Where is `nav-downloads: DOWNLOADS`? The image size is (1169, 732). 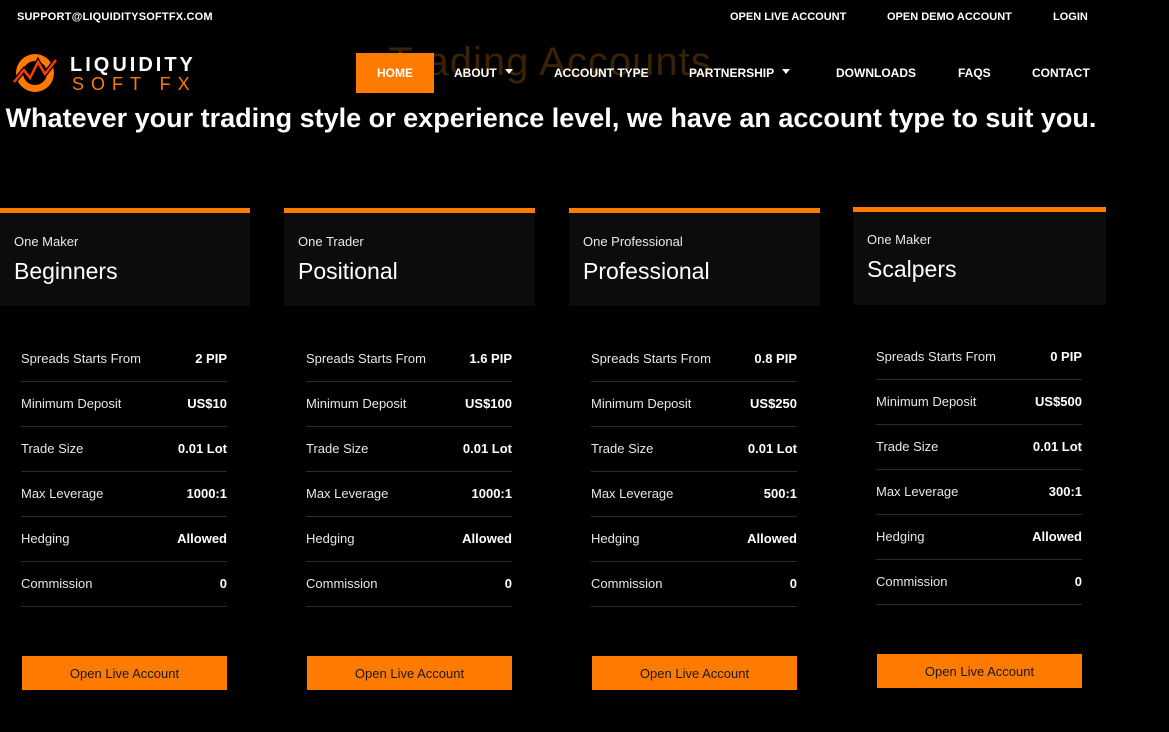
nav-downloads: DOWNLOADS is located at coordinates (876, 73).